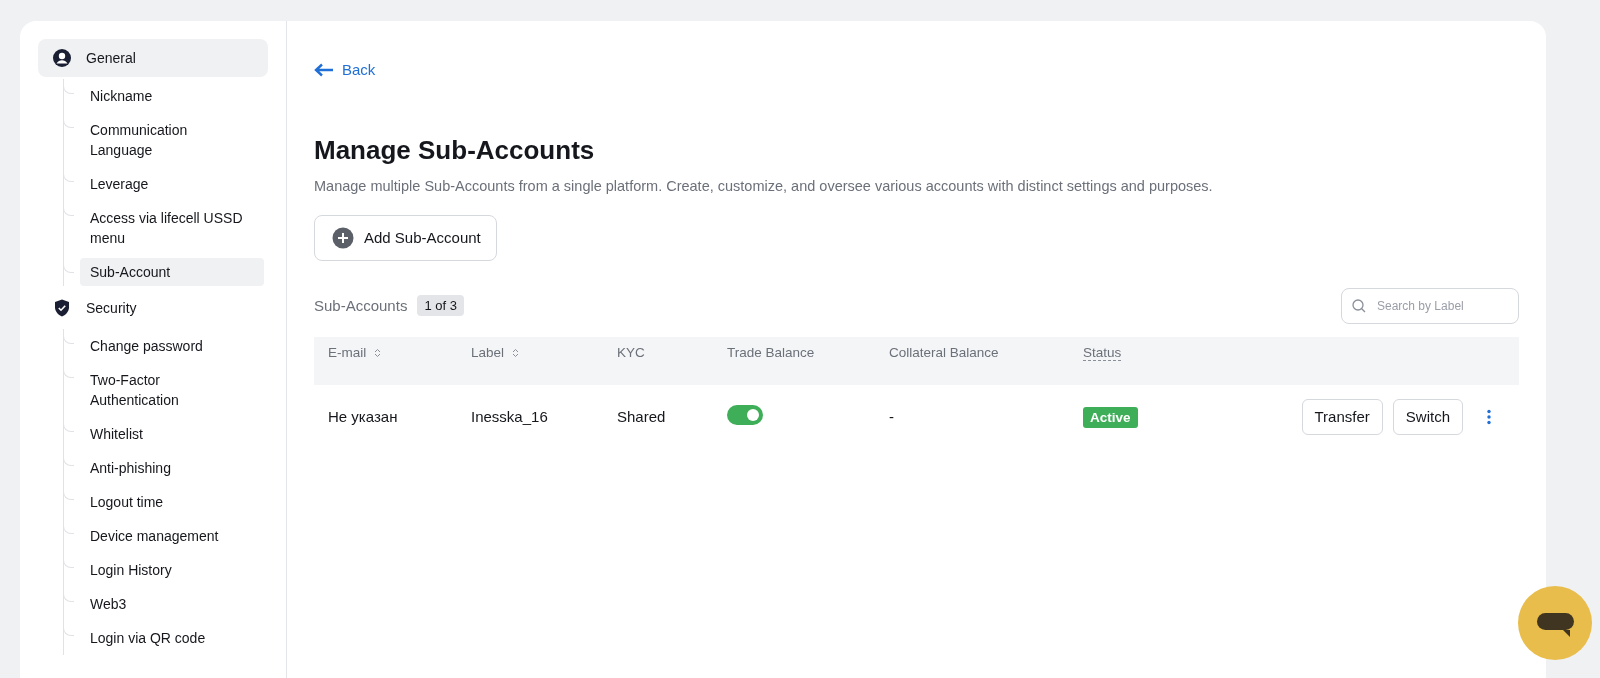 Image resolution: width=1600 pixels, height=678 pixels. Describe the element at coordinates (745, 414) in the screenshot. I see `toggle-switch` at that location.